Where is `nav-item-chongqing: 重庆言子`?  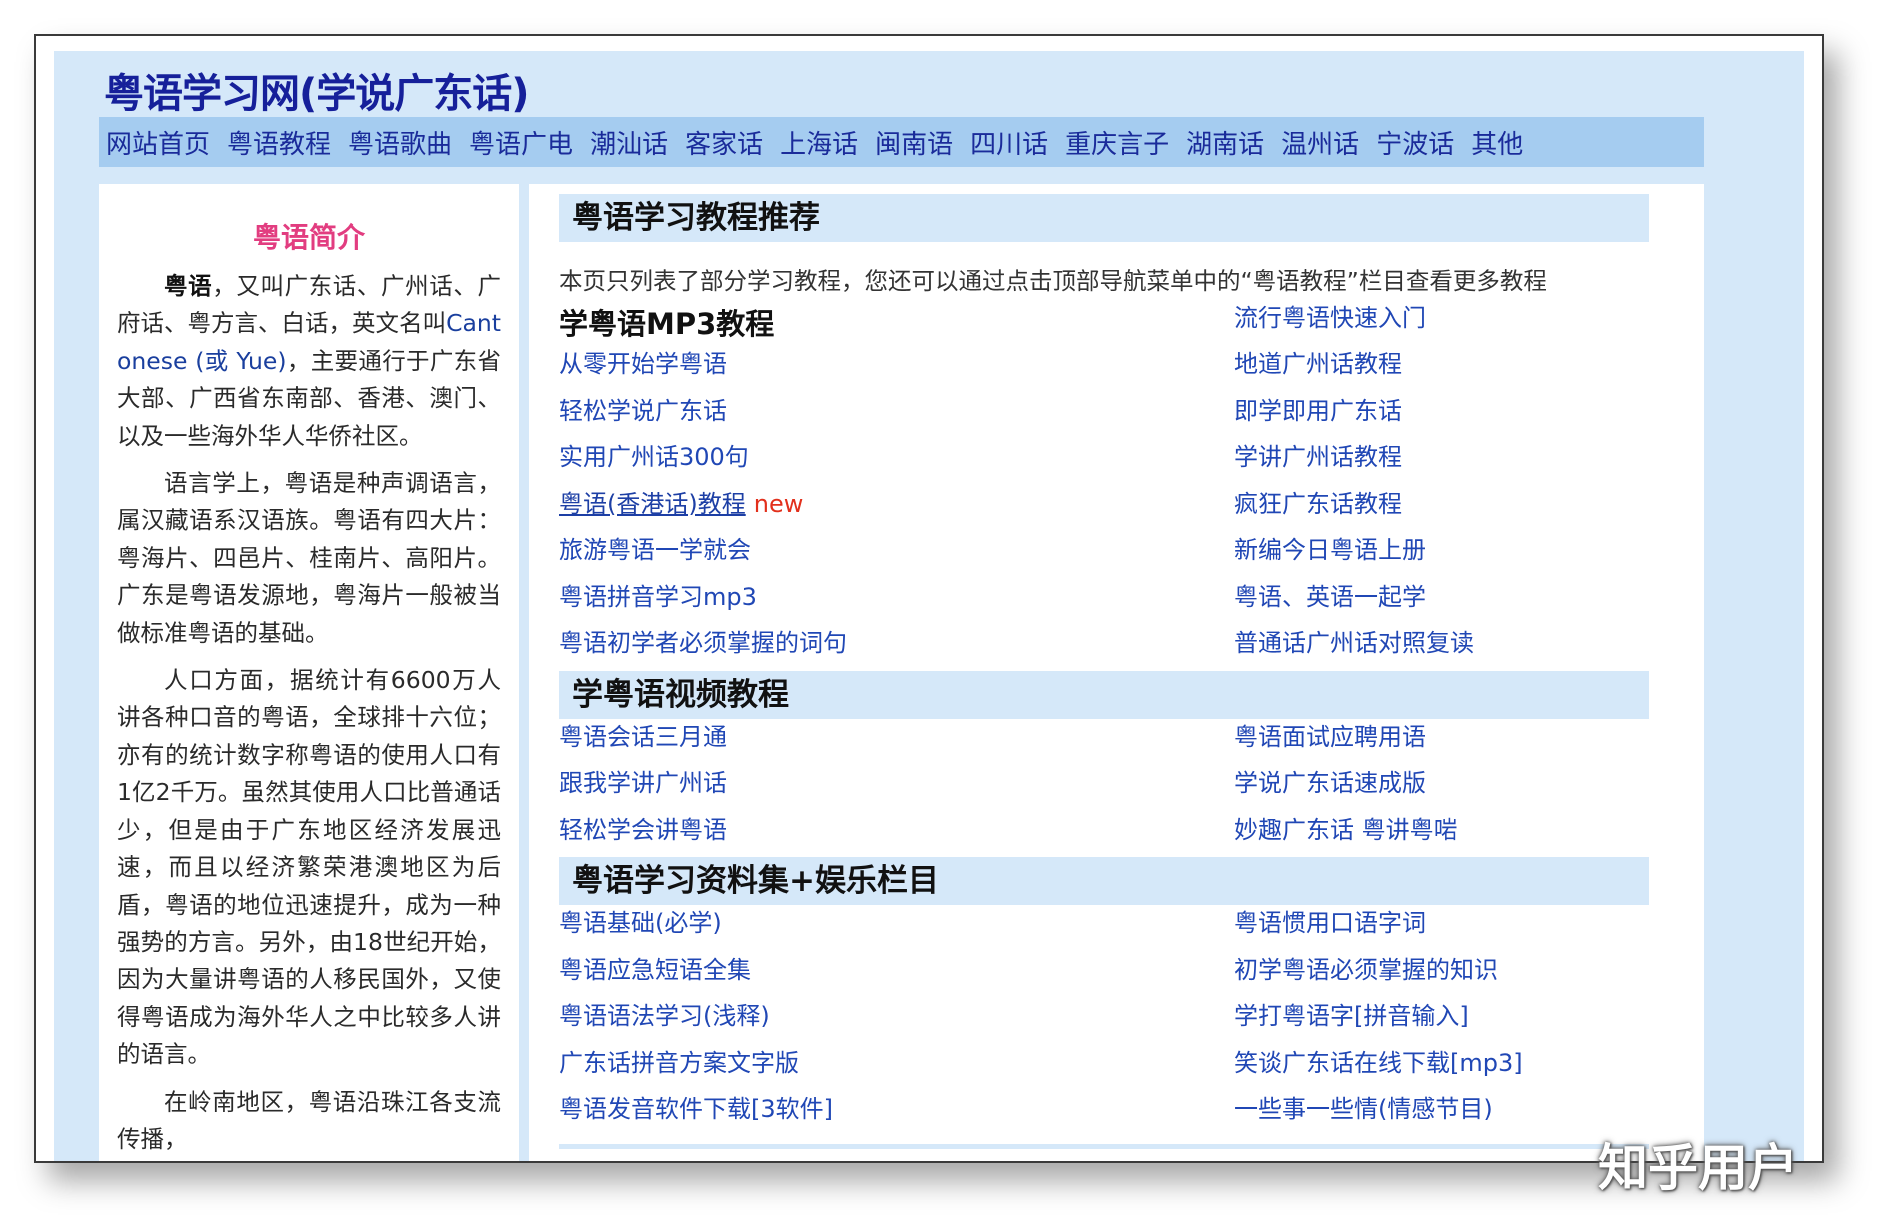 nav-item-chongqing: 重庆言子 is located at coordinates (1117, 142).